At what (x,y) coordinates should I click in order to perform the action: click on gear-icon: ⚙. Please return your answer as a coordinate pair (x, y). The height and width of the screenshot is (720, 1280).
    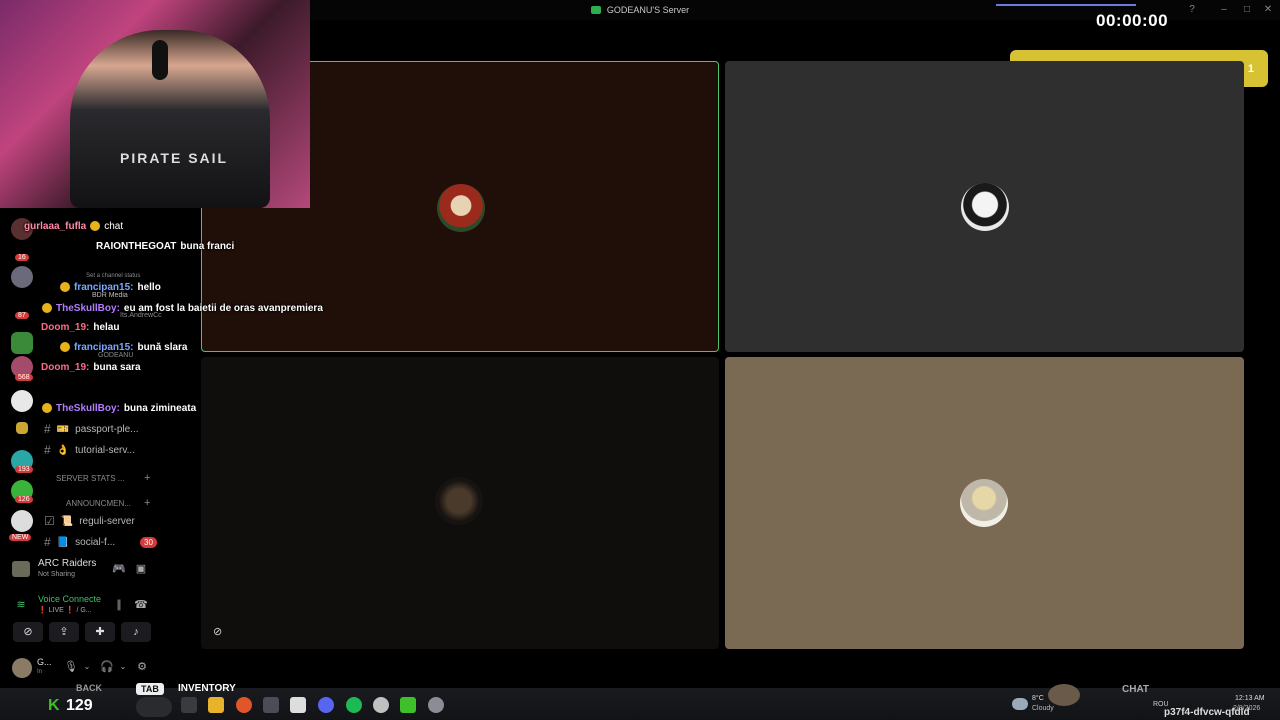
    Looking at the image, I should click on (142, 667).